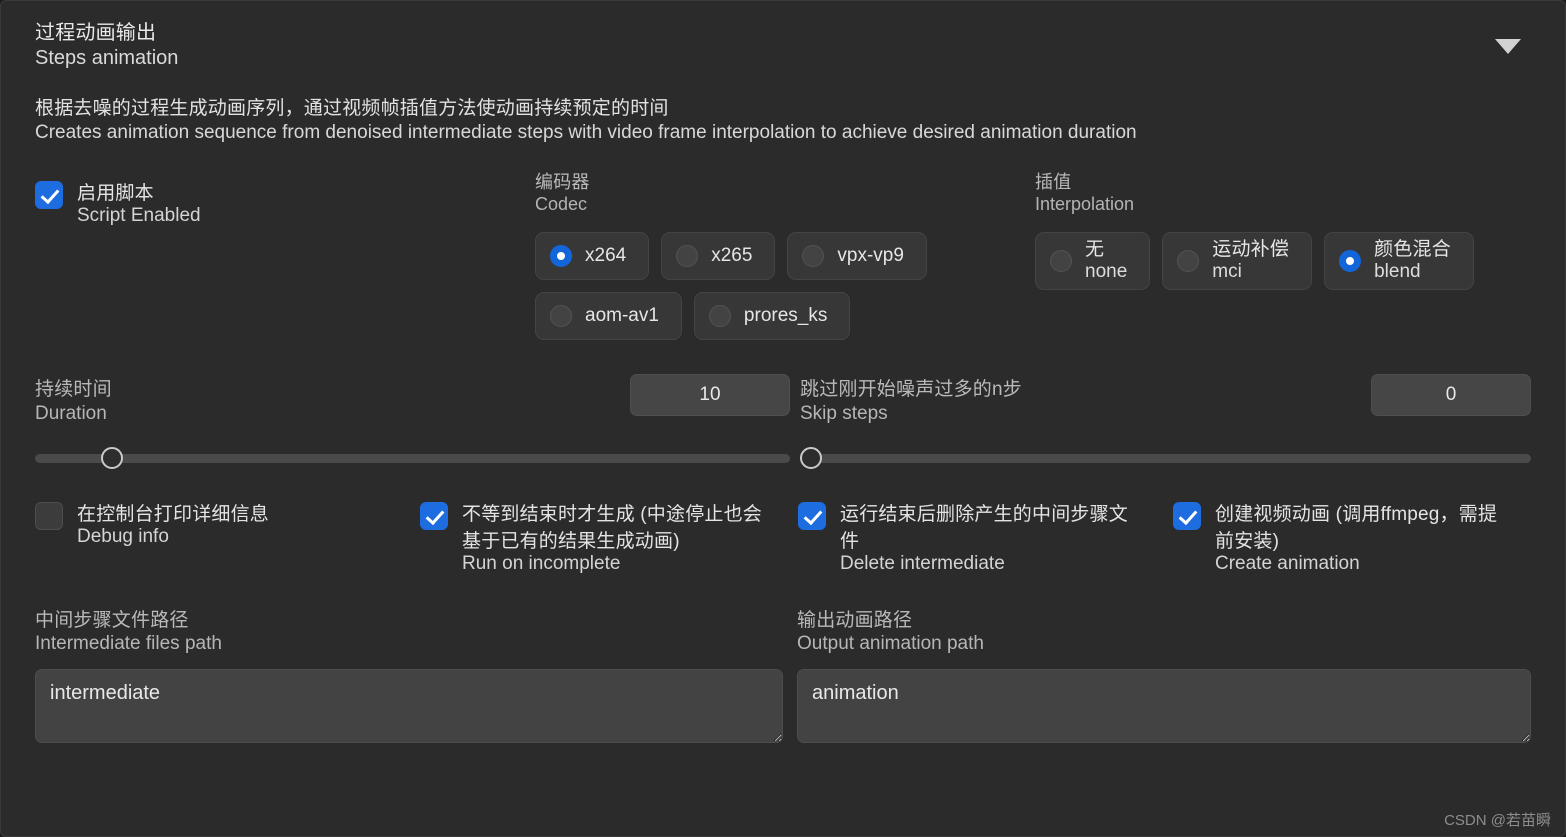 Image resolution: width=1566 pixels, height=837 pixels. I want to click on codec-option-vpx-vp9: vpx-vp9, so click(857, 256).